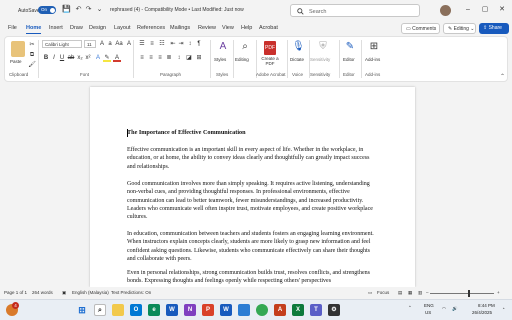 The height and width of the screenshot is (320, 512). Describe the element at coordinates (151, 28) in the screenshot. I see `tab-references: References` at that location.